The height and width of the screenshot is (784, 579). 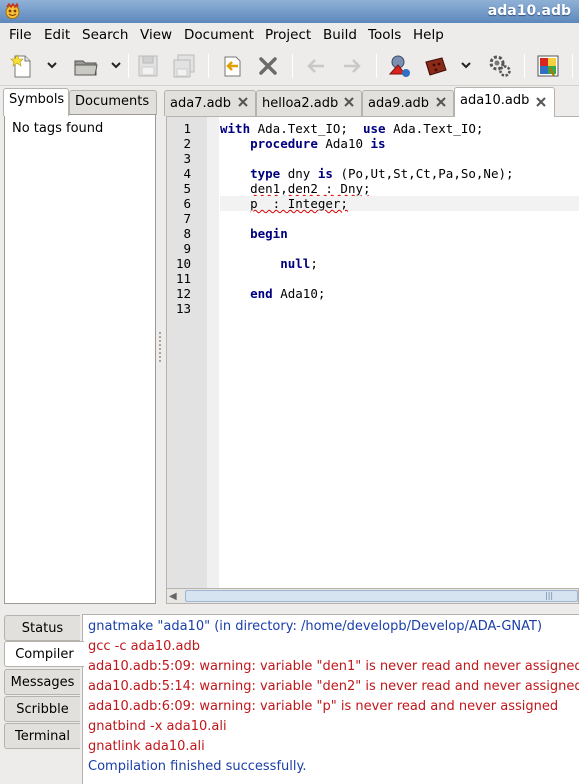 I want to click on new-file-icon, so click(x=22, y=66).